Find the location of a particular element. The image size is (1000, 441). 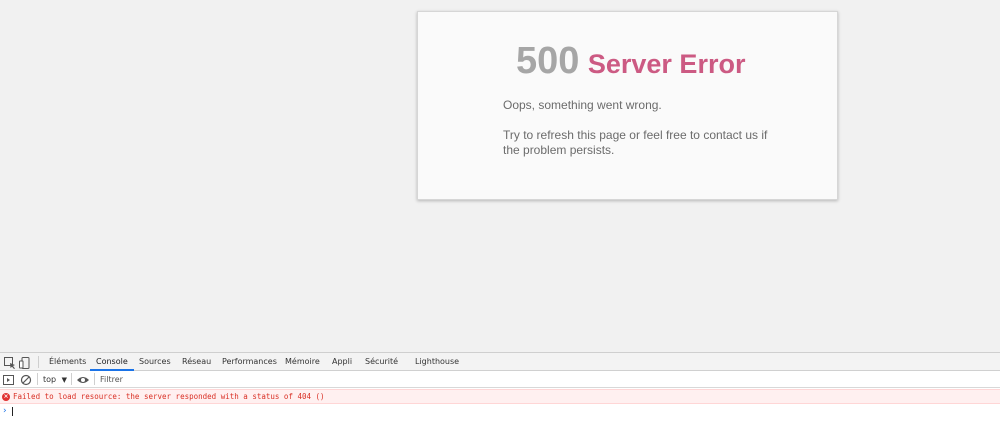

console-prompt: › is located at coordinates (500, 411).